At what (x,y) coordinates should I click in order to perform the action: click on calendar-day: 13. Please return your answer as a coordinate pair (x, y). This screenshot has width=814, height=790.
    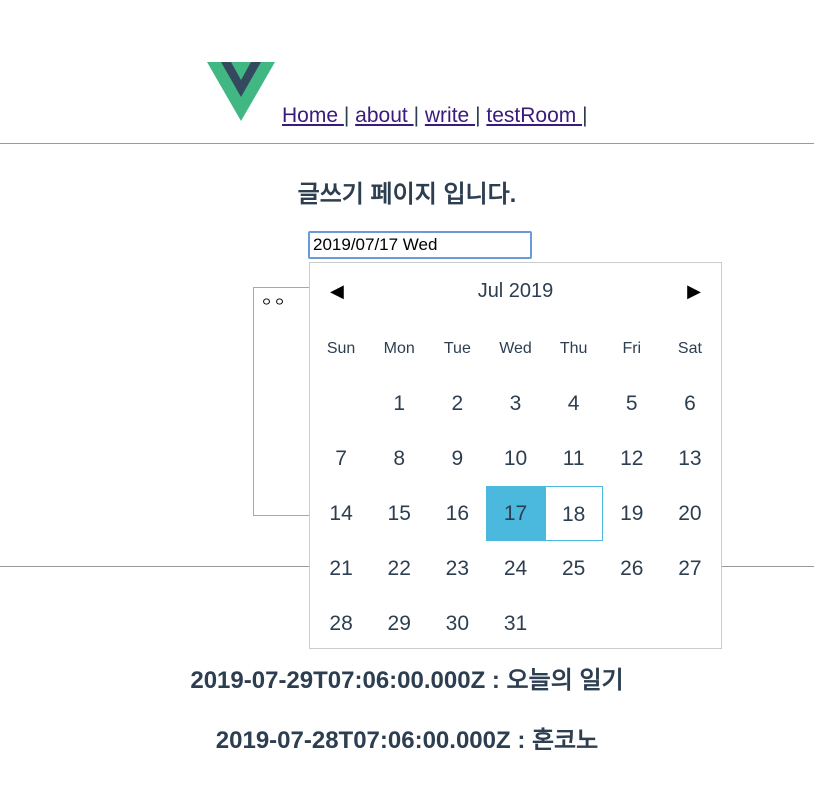
    Looking at the image, I should click on (690, 458).